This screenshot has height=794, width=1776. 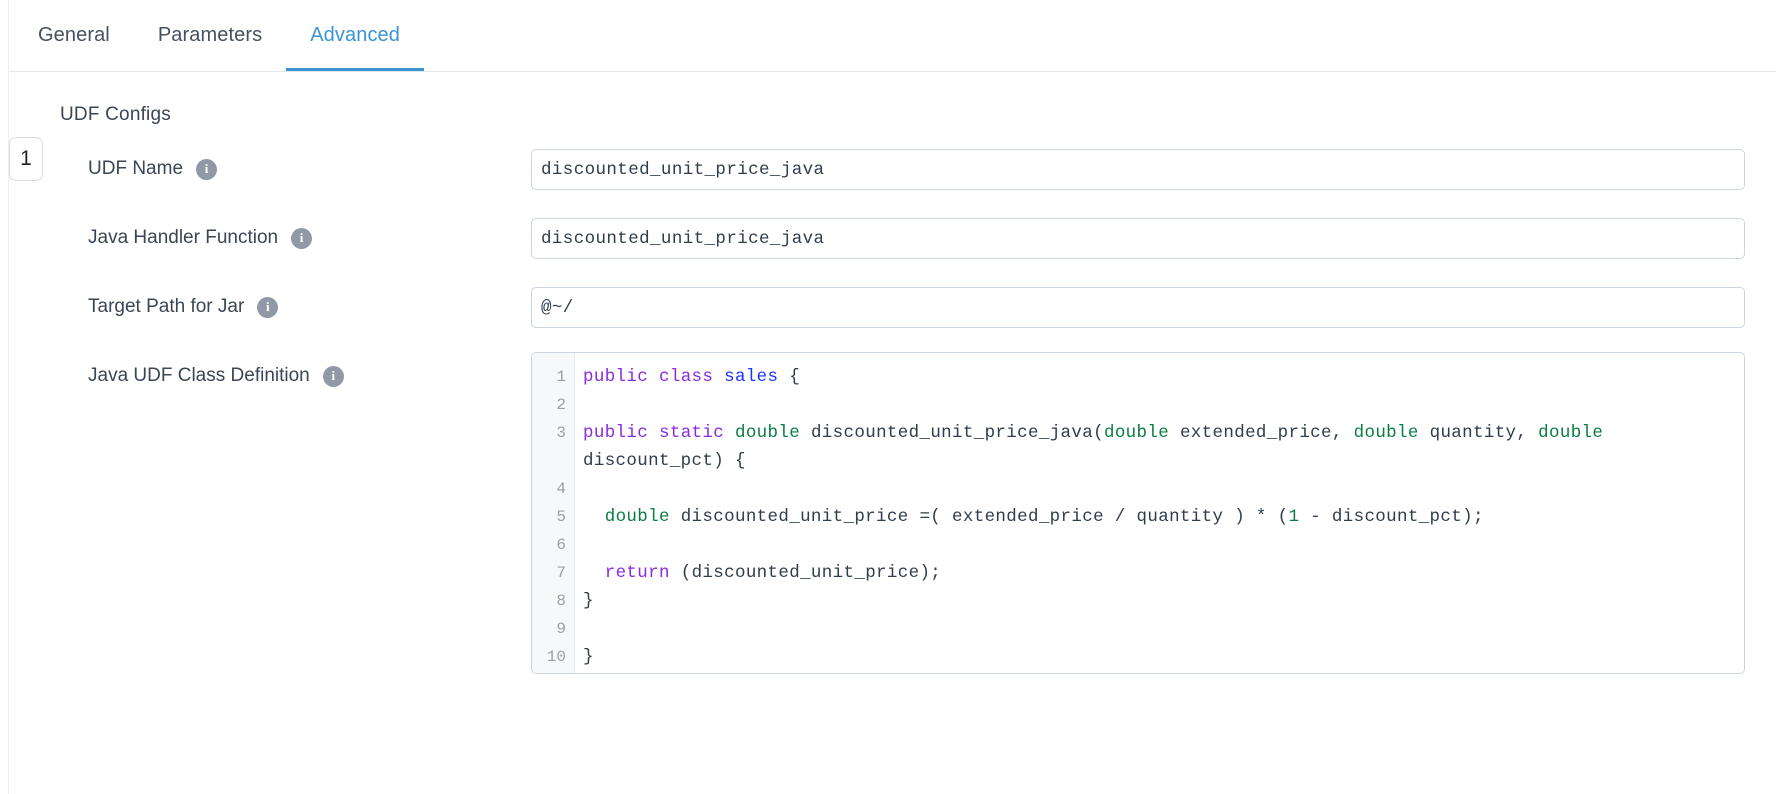 What do you see at coordinates (888, 36) in the screenshot?
I see `tab-bar: General Parameters Advanced` at bounding box center [888, 36].